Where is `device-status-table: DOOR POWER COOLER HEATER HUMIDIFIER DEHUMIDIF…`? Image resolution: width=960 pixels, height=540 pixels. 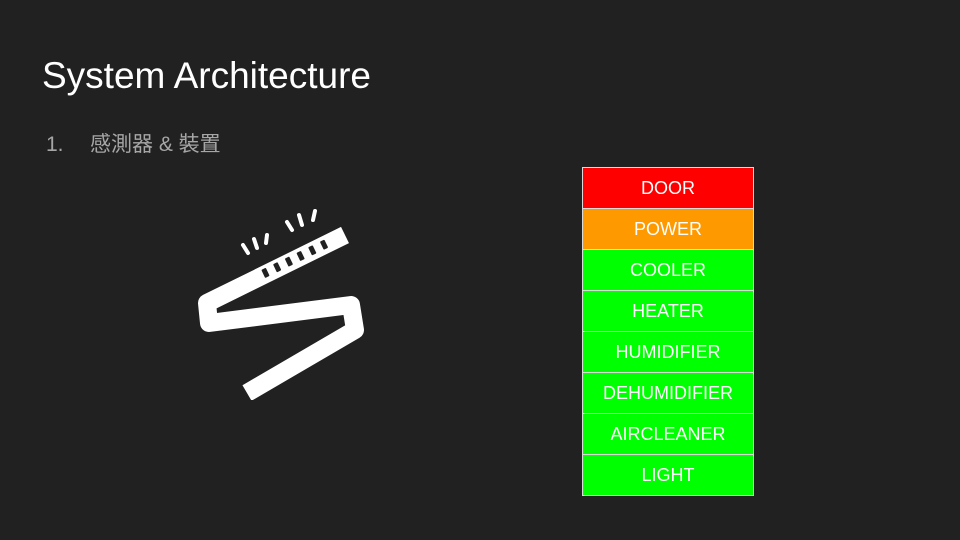 device-status-table: DOOR POWER COOLER HEATER HUMIDIFIER DEHUMIDIF… is located at coordinates (668, 331).